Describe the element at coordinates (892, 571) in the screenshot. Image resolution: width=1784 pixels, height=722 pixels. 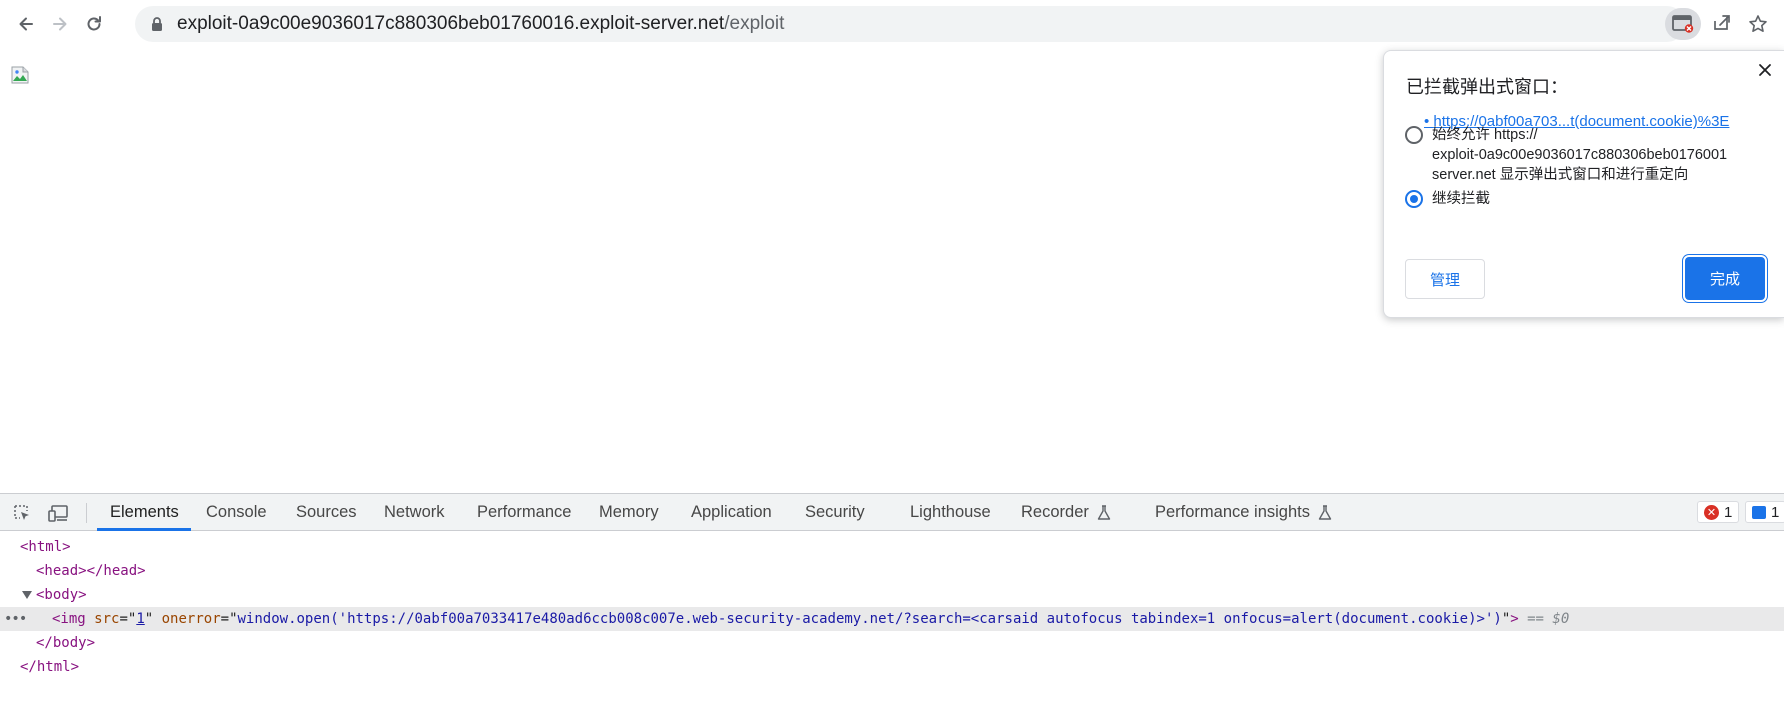
I see `dom-node-head: <head></head>` at that location.